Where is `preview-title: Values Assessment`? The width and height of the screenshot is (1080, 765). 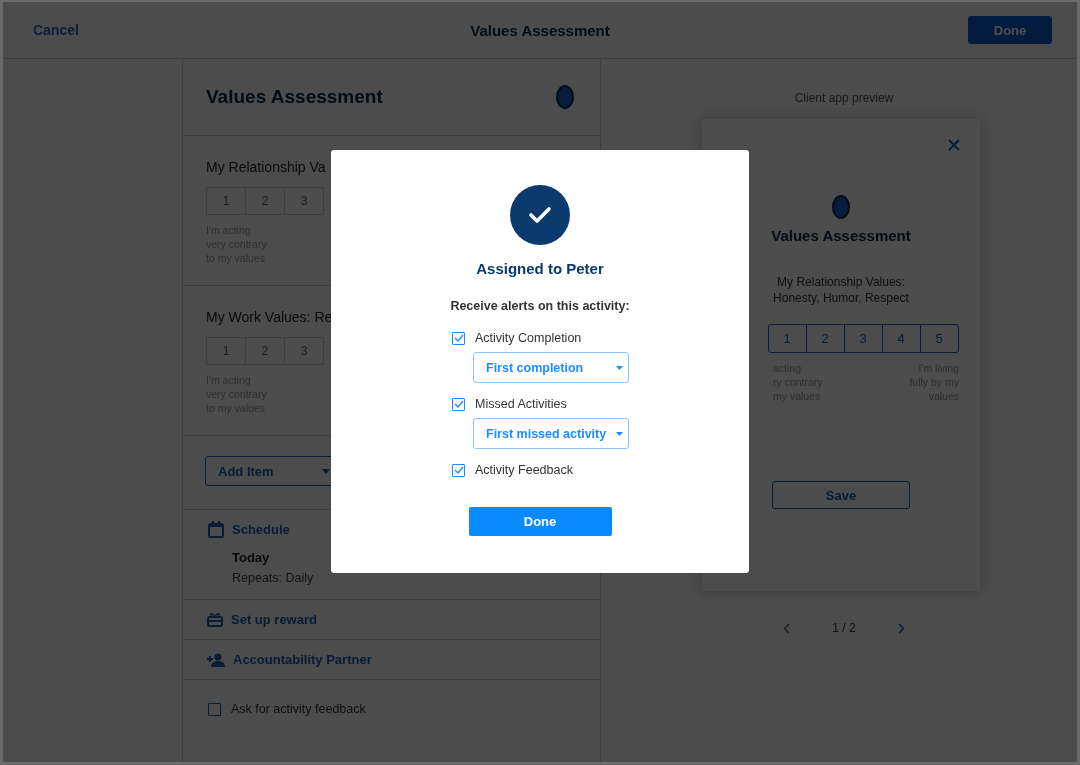 preview-title: Values Assessment is located at coordinates (841, 235).